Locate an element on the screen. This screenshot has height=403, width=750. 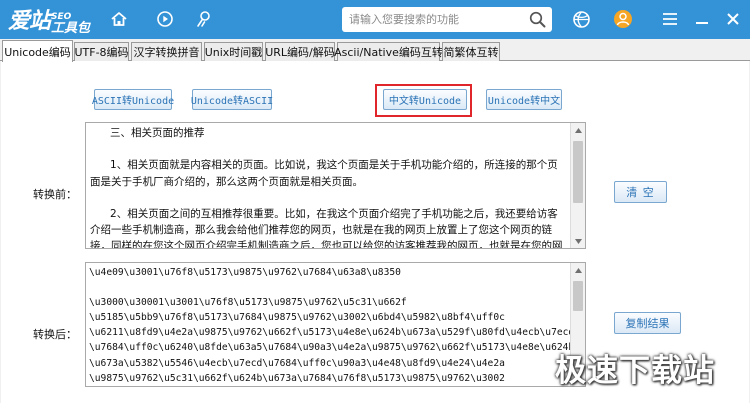
play-icon is located at coordinates (165, 19).